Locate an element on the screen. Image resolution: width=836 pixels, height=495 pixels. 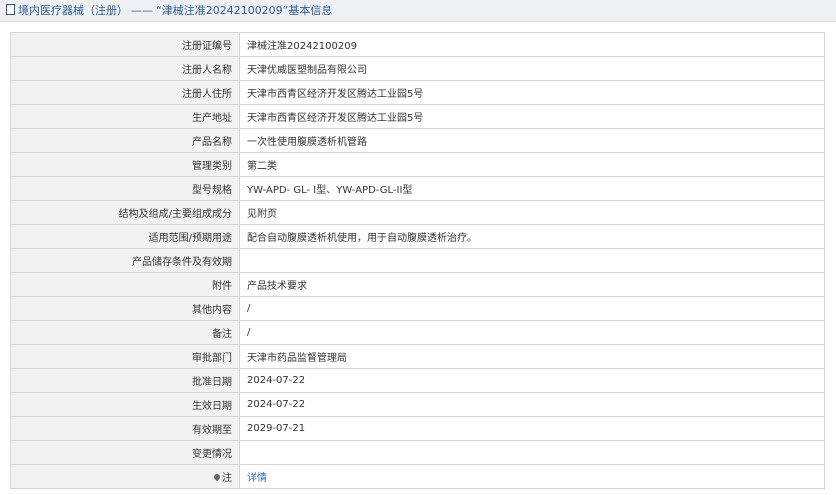
table-row: 有效期至 2029-07-21 is located at coordinates (417, 428).